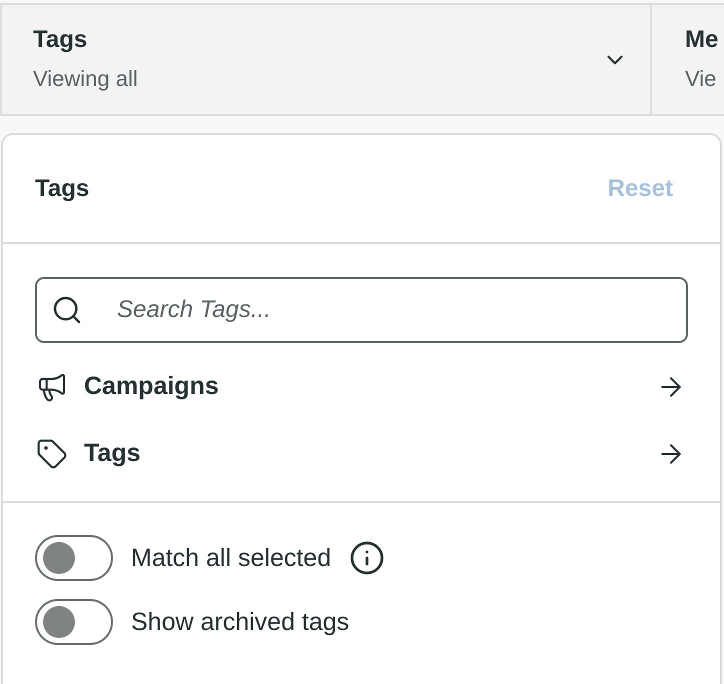 The height and width of the screenshot is (684, 724). I want to click on filter-title: Tags, so click(60, 40).